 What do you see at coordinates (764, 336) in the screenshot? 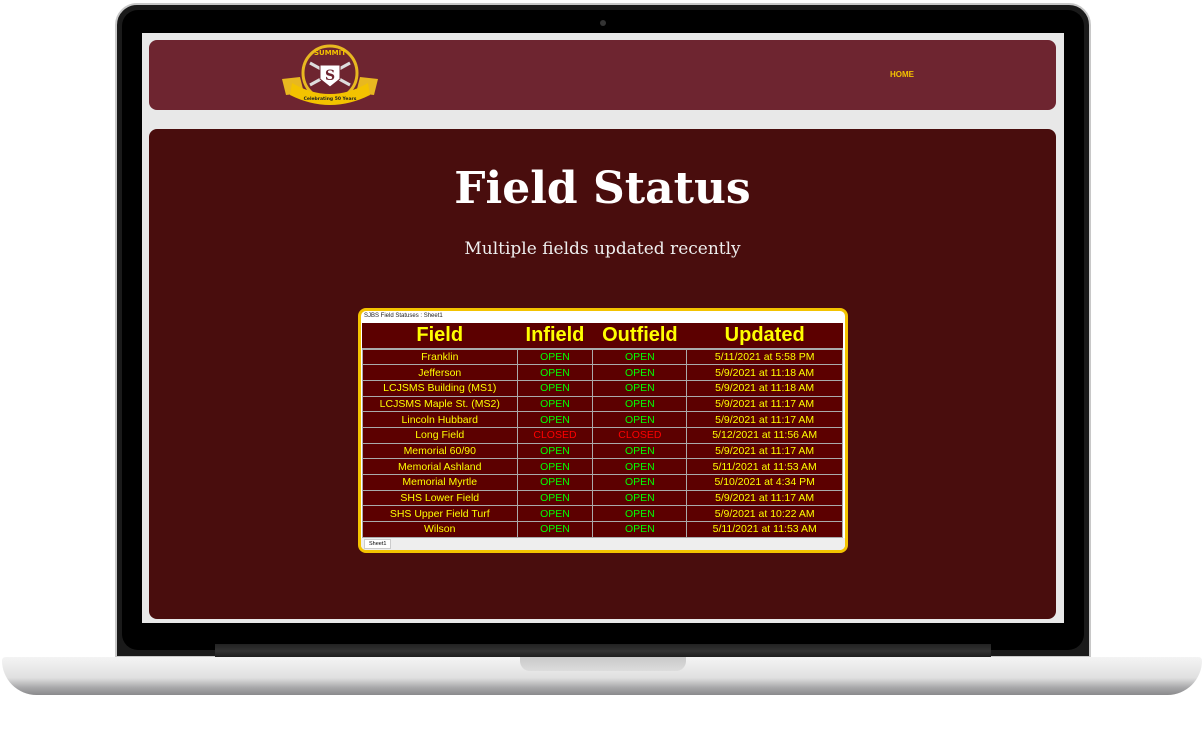
I see `column-header: Updated` at bounding box center [764, 336].